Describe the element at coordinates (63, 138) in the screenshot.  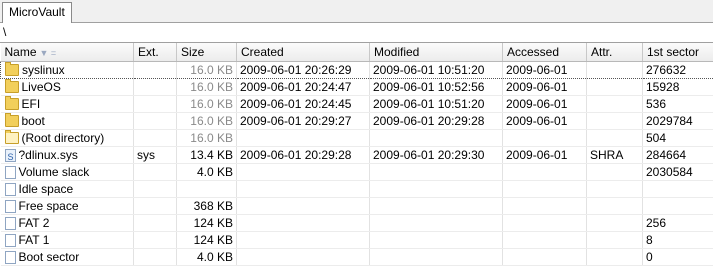
I see `file-name: (Root directory)` at that location.